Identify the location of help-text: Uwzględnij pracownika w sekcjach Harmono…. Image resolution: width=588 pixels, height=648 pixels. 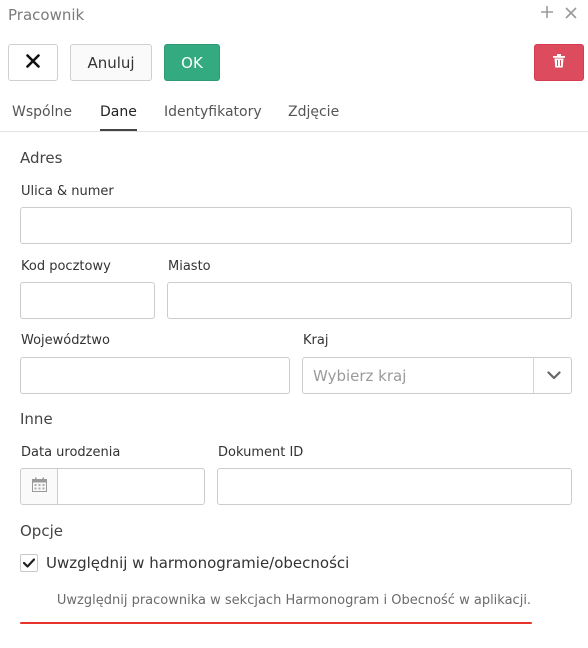
(294, 600).